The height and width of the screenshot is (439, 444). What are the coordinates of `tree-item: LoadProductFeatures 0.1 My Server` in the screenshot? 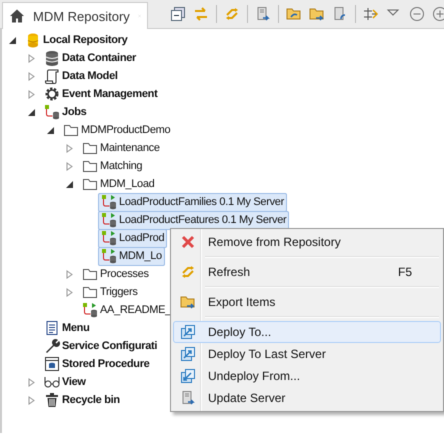 It's located at (194, 220).